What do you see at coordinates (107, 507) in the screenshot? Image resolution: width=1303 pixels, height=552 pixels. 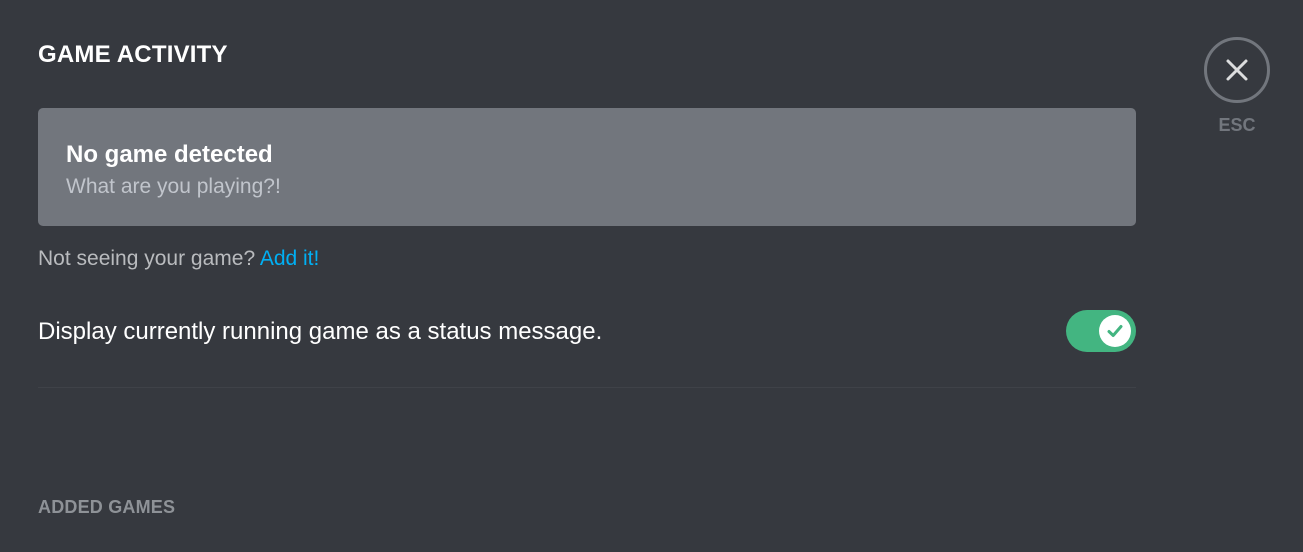 I see `added-games-heading: ADDED GAMES` at bounding box center [107, 507].